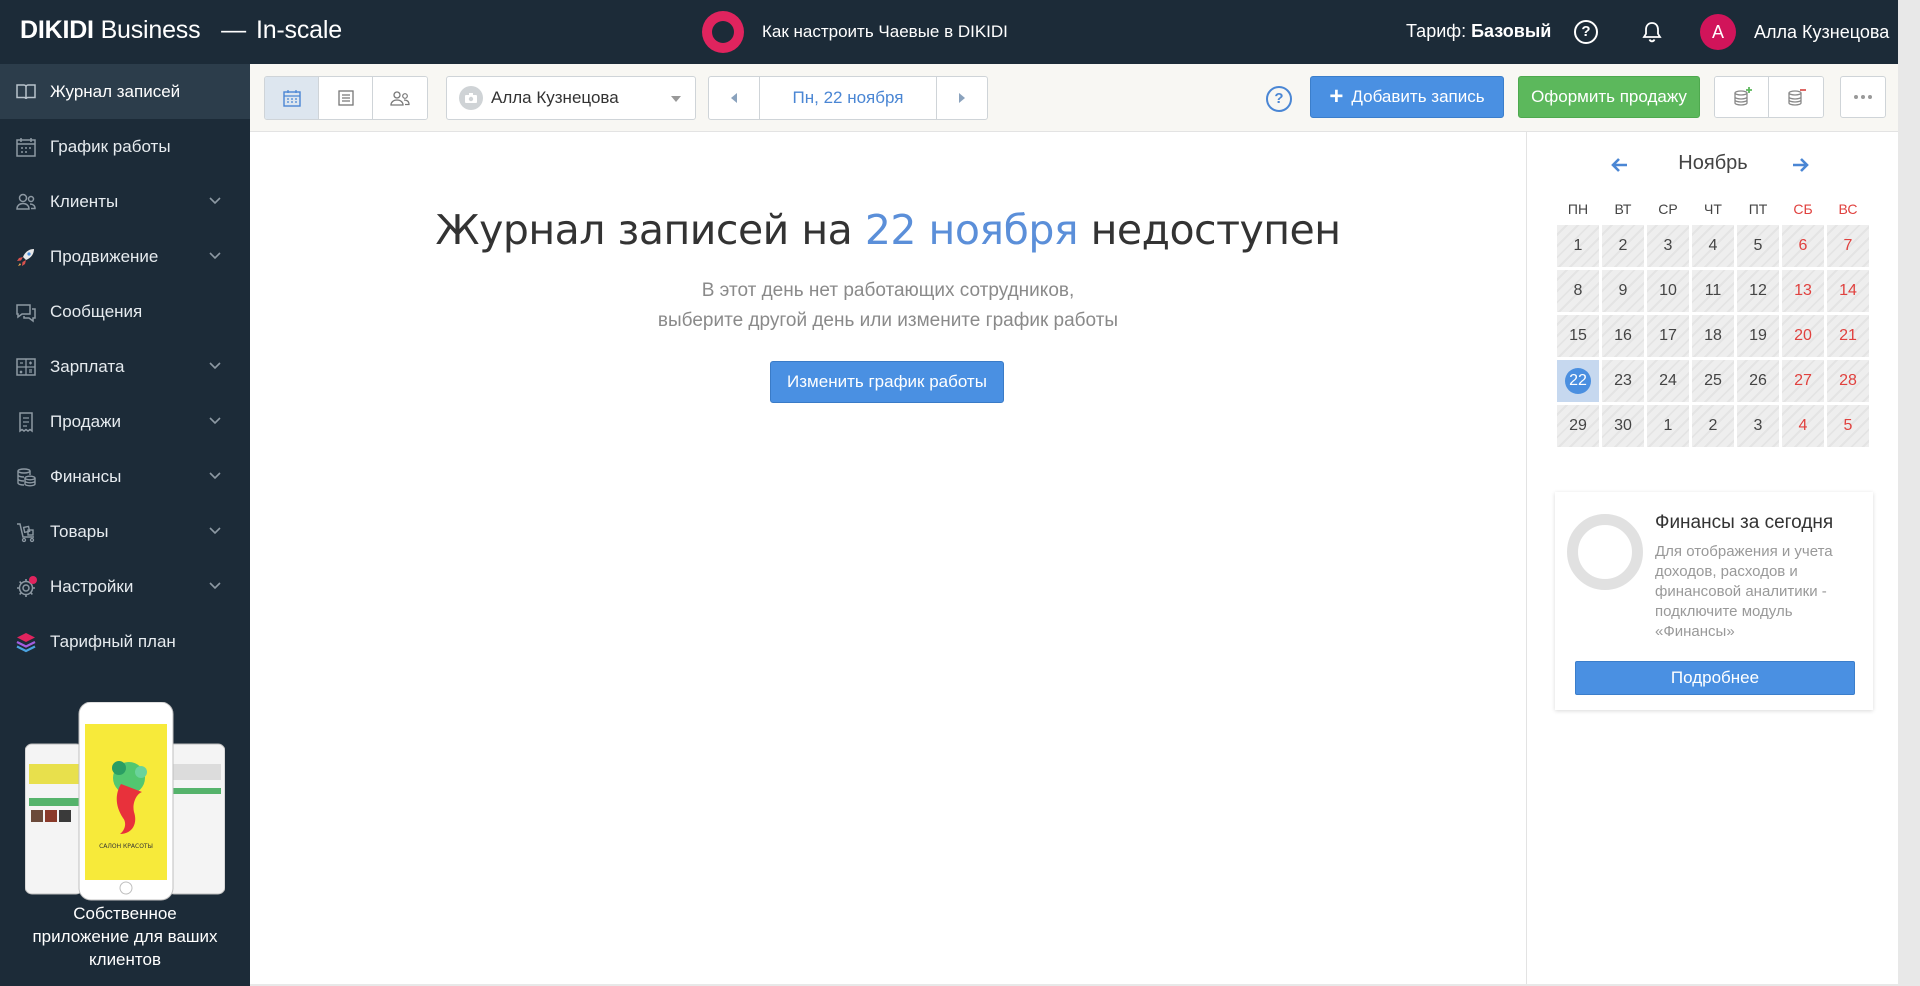  Describe the element at coordinates (885, 31) in the screenshot. I see `tips-link-text: Как настроить Чаевые в DIKIDI` at that location.